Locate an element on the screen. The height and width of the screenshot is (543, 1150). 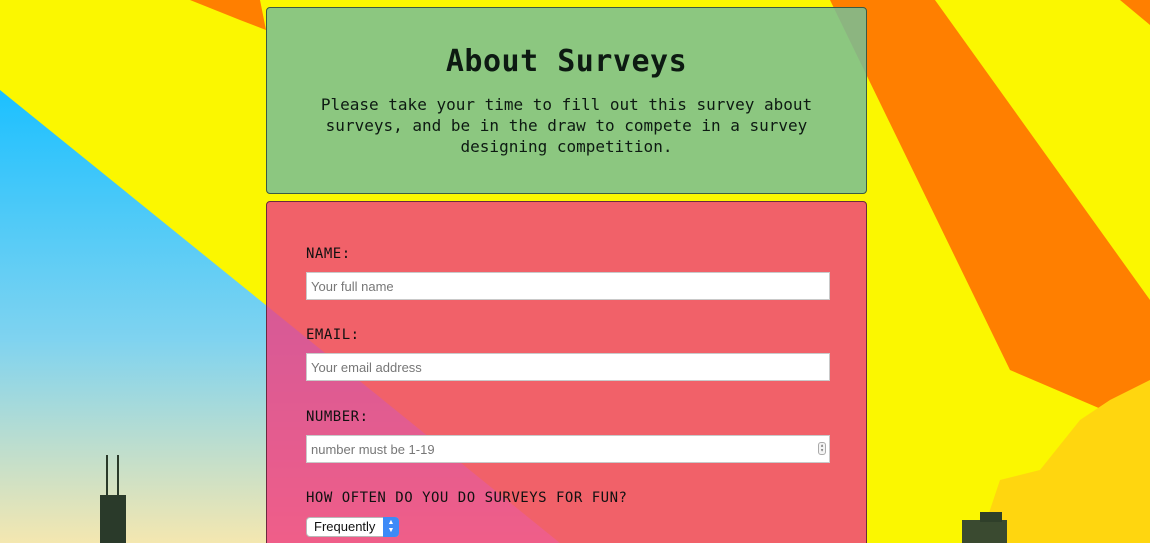
email-input is located at coordinates (568, 367).